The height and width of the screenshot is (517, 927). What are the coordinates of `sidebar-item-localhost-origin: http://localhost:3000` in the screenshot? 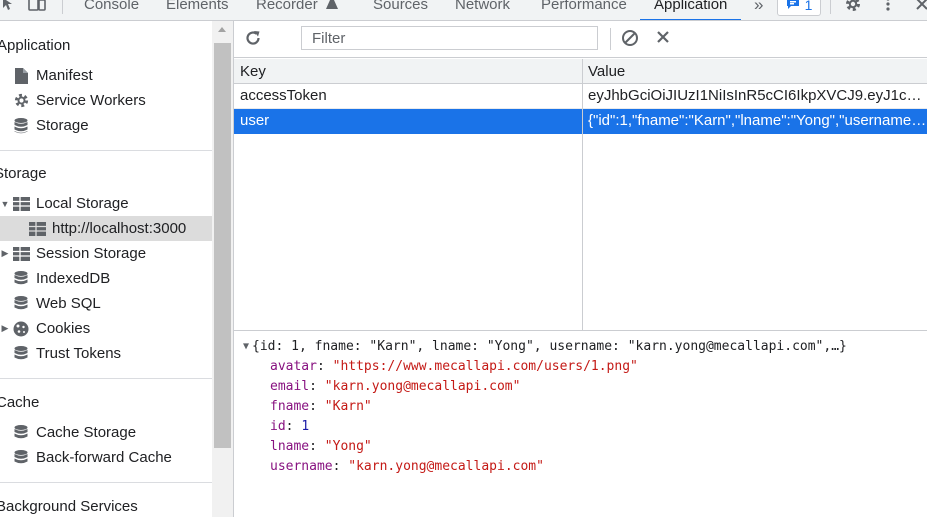 It's located at (106, 228).